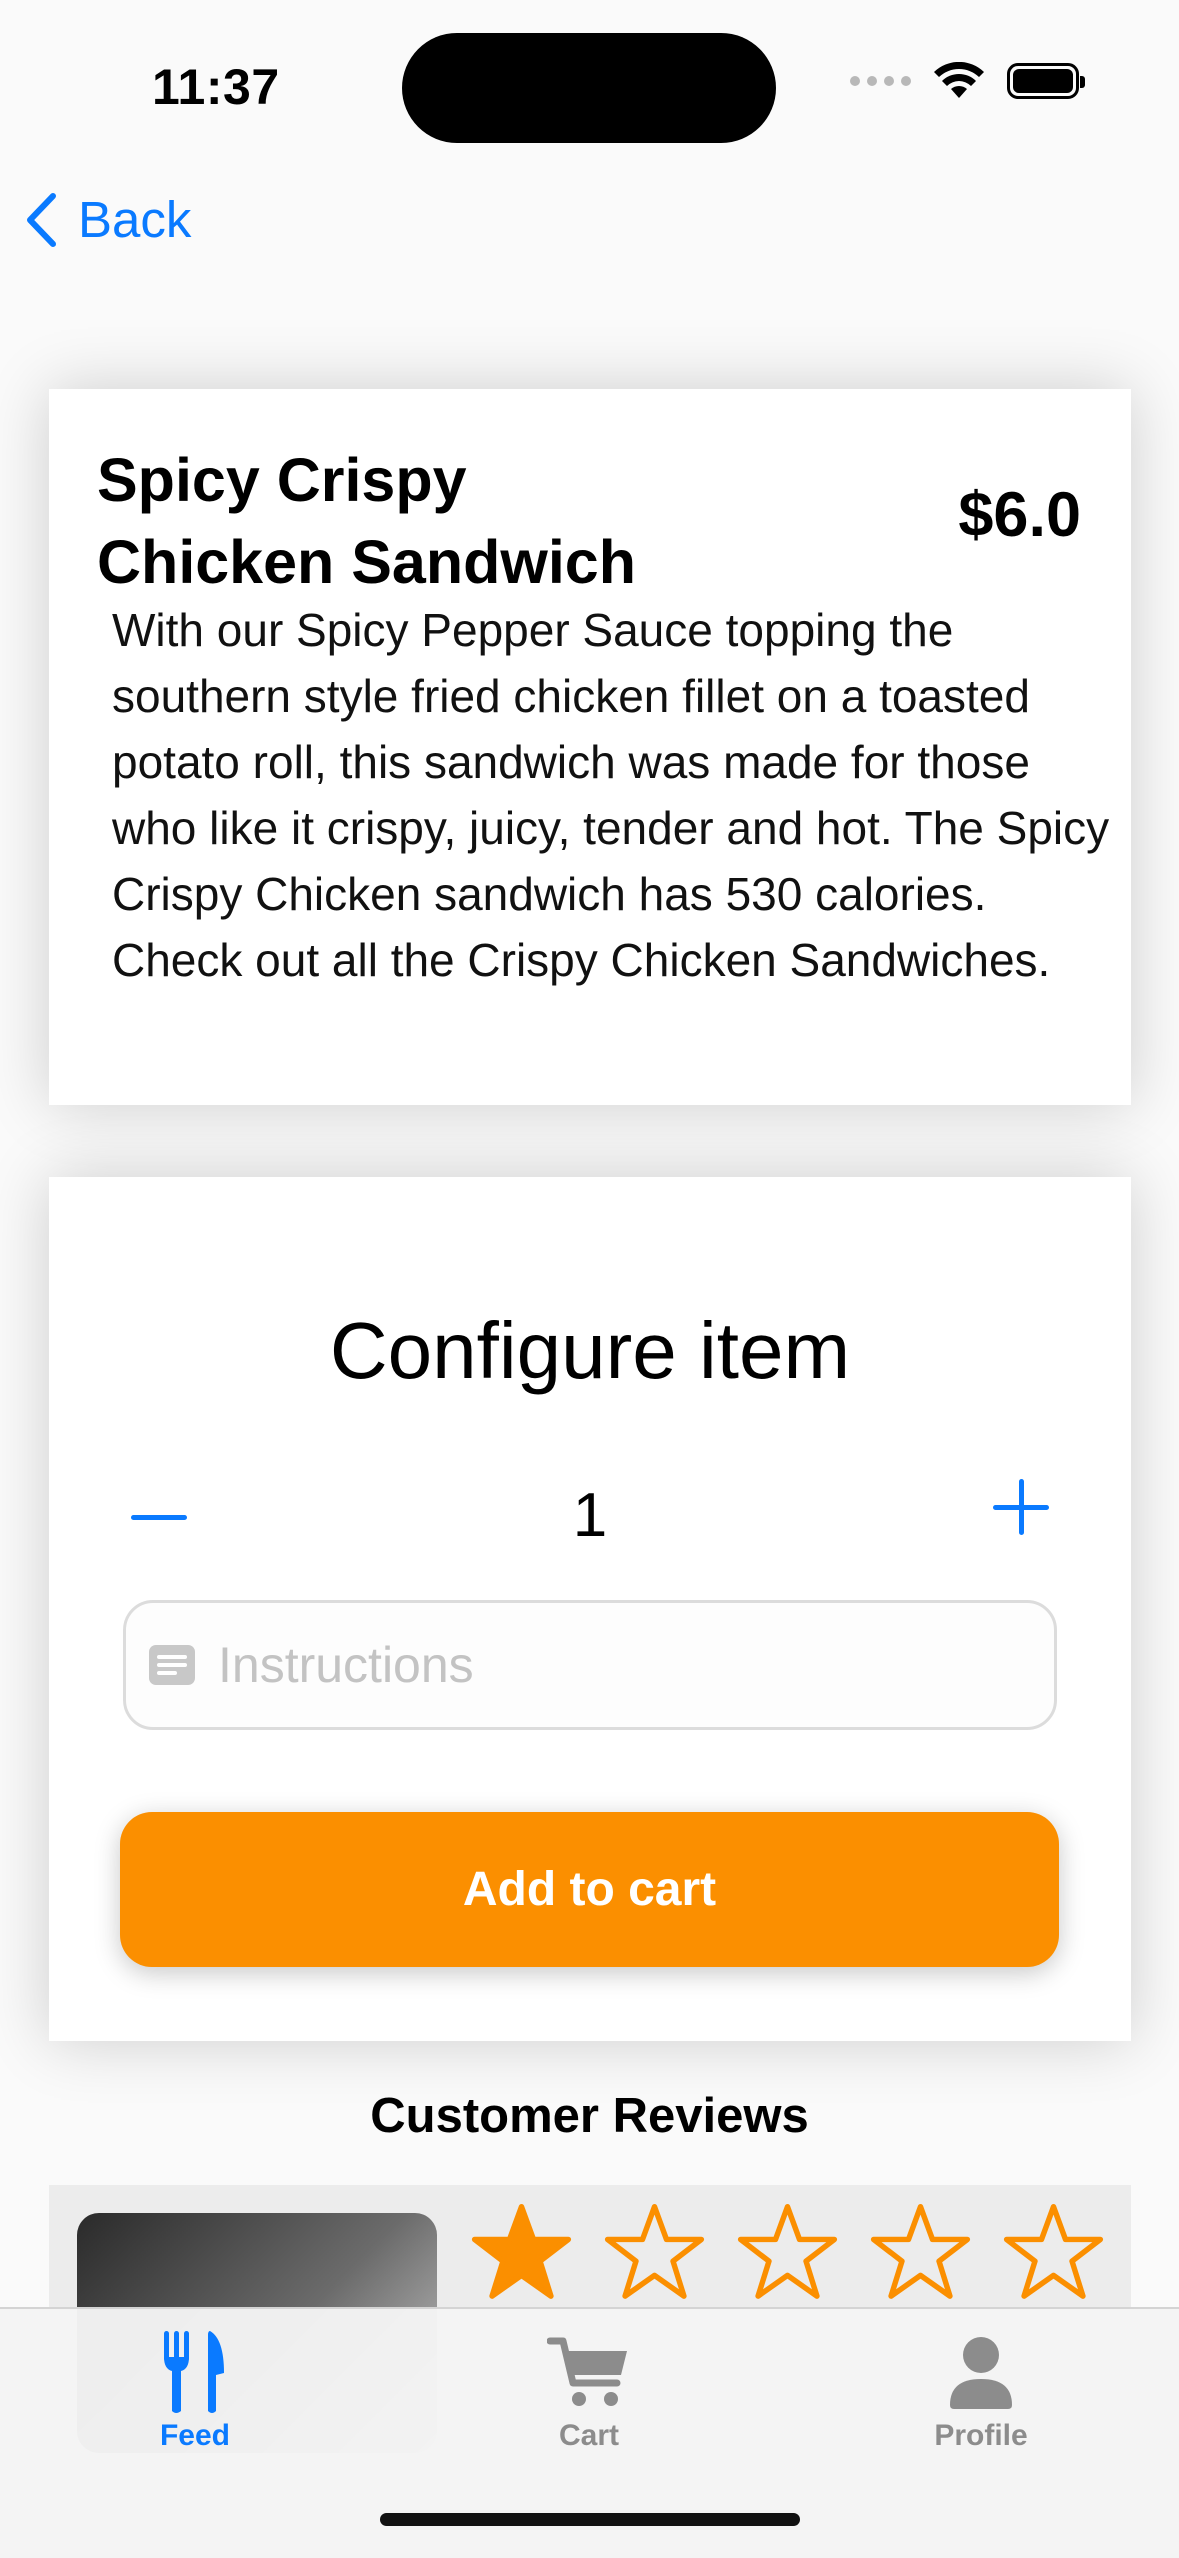  Describe the element at coordinates (590, 2519) in the screenshot. I see `home-indicator` at that location.